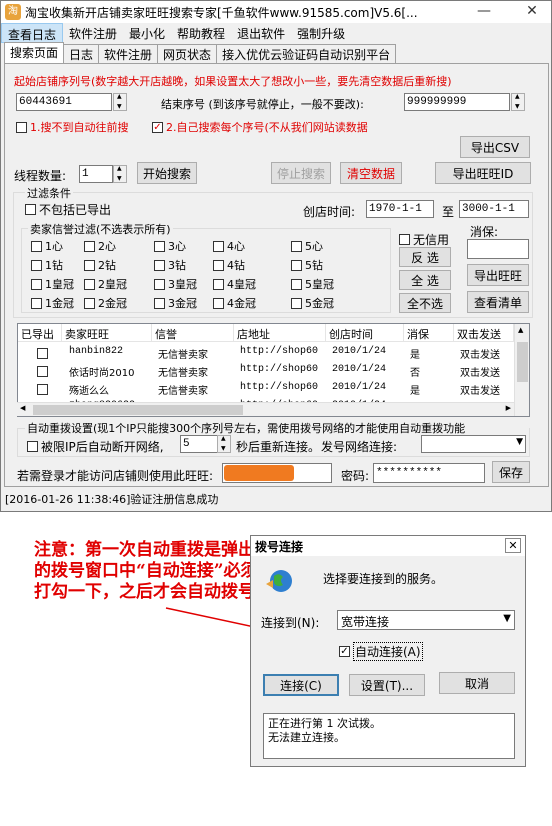 The width and height of the screenshot is (552, 826). Describe the element at coordinates (511, 472) in the screenshot. I see `save-button: 保存` at that location.